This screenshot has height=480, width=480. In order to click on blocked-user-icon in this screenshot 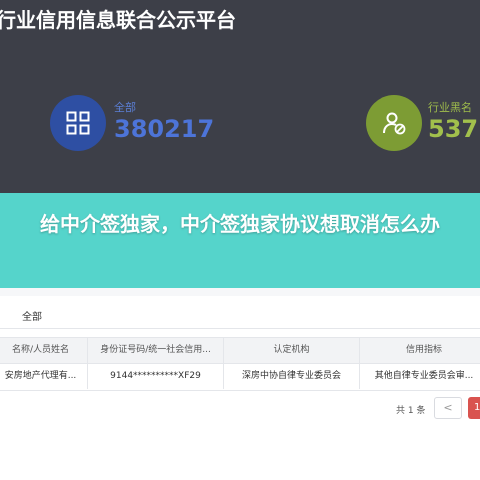, I will do `click(394, 123)`.